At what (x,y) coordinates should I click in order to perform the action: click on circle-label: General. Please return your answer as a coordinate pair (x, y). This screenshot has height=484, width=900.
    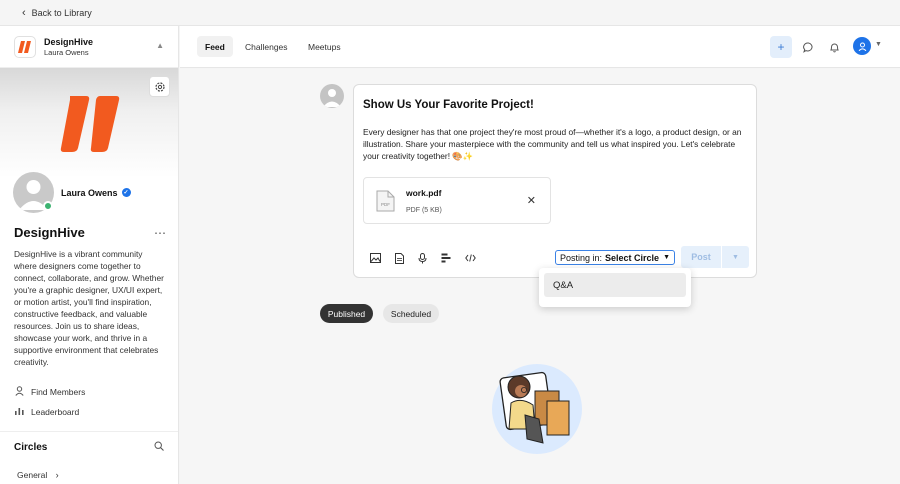
    Looking at the image, I should click on (32, 475).